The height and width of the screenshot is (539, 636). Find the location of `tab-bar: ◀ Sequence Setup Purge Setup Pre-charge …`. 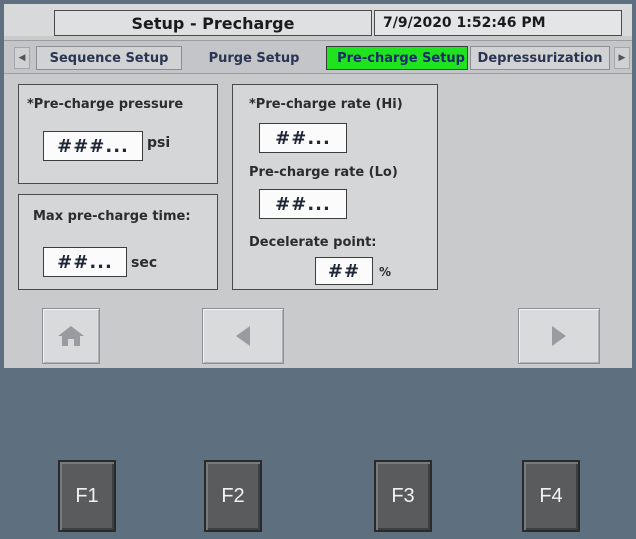

tab-bar: ◀ Sequence Setup Purge Setup Pre-charge … is located at coordinates (318, 57).